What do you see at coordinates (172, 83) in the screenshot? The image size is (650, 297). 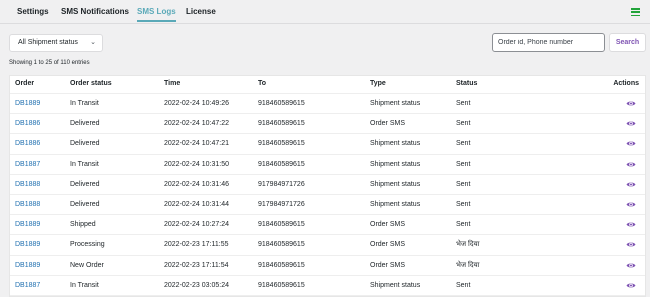 I see `column-header-time: Time` at bounding box center [172, 83].